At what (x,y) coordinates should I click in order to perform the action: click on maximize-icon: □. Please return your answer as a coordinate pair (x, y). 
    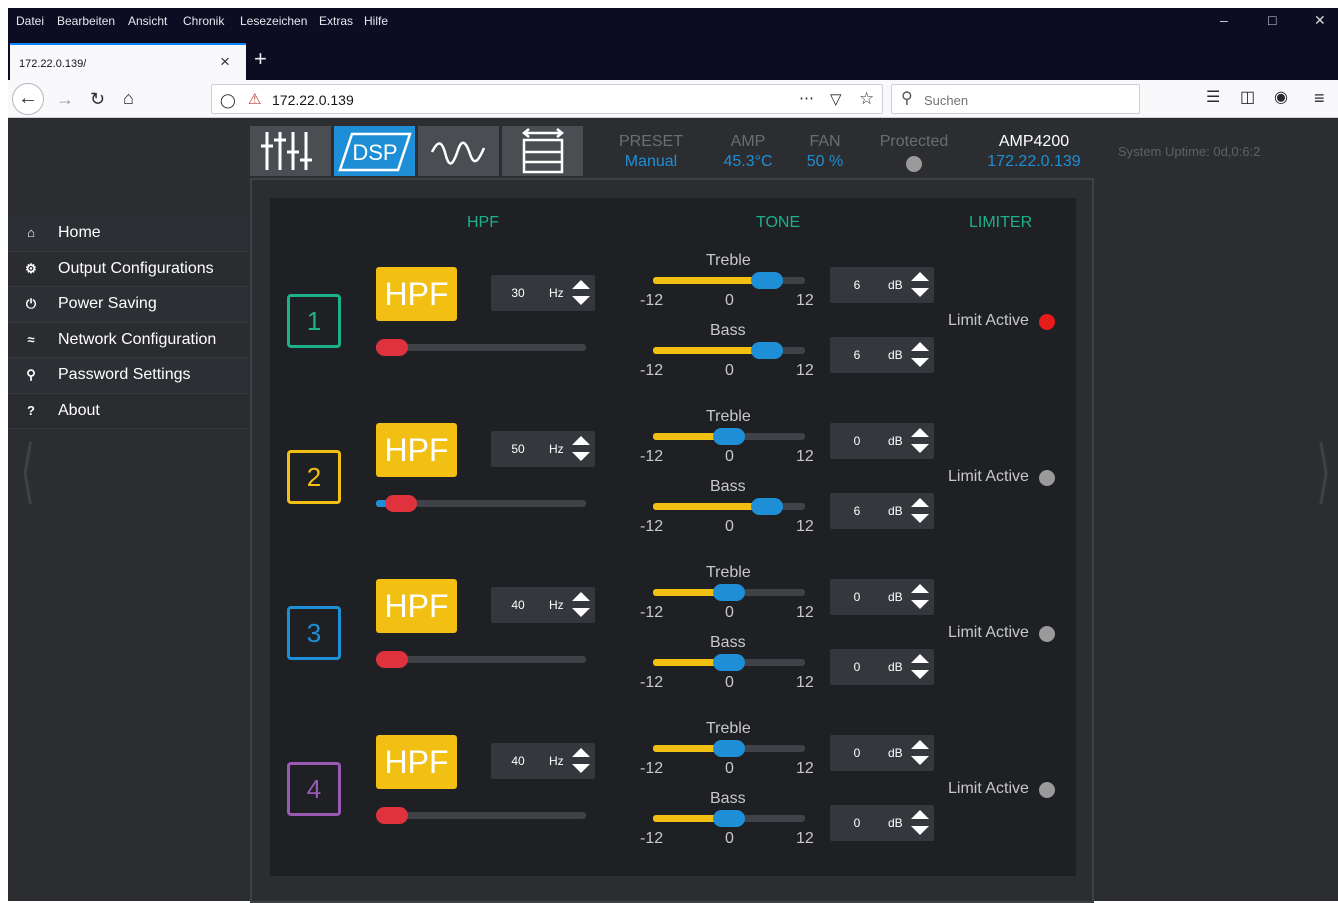
    Looking at the image, I should click on (1272, 20).